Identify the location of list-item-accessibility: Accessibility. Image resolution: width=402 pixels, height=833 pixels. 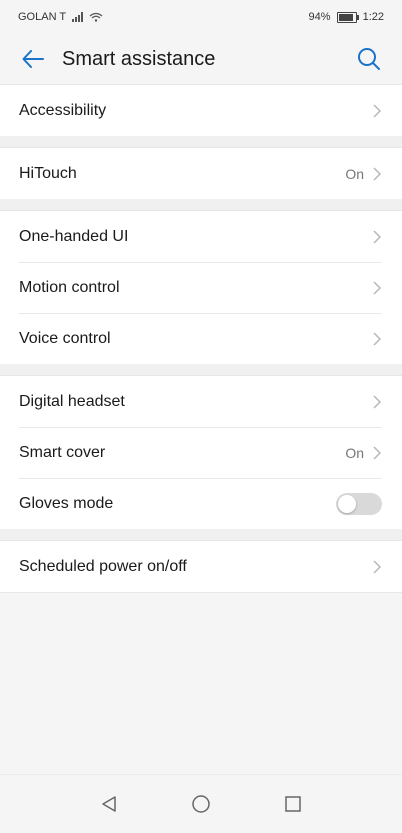
(201, 110).